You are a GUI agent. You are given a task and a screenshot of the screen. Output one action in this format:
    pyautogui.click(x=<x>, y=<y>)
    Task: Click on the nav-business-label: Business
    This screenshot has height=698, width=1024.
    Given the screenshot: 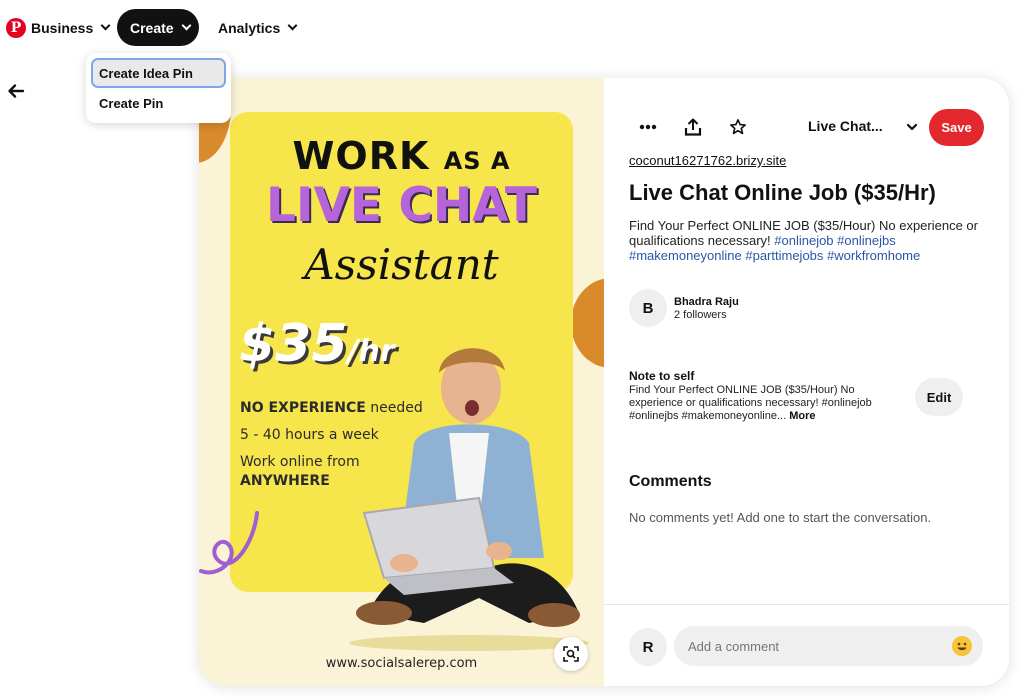 What is the action you would take?
    pyautogui.click(x=62, y=27)
    